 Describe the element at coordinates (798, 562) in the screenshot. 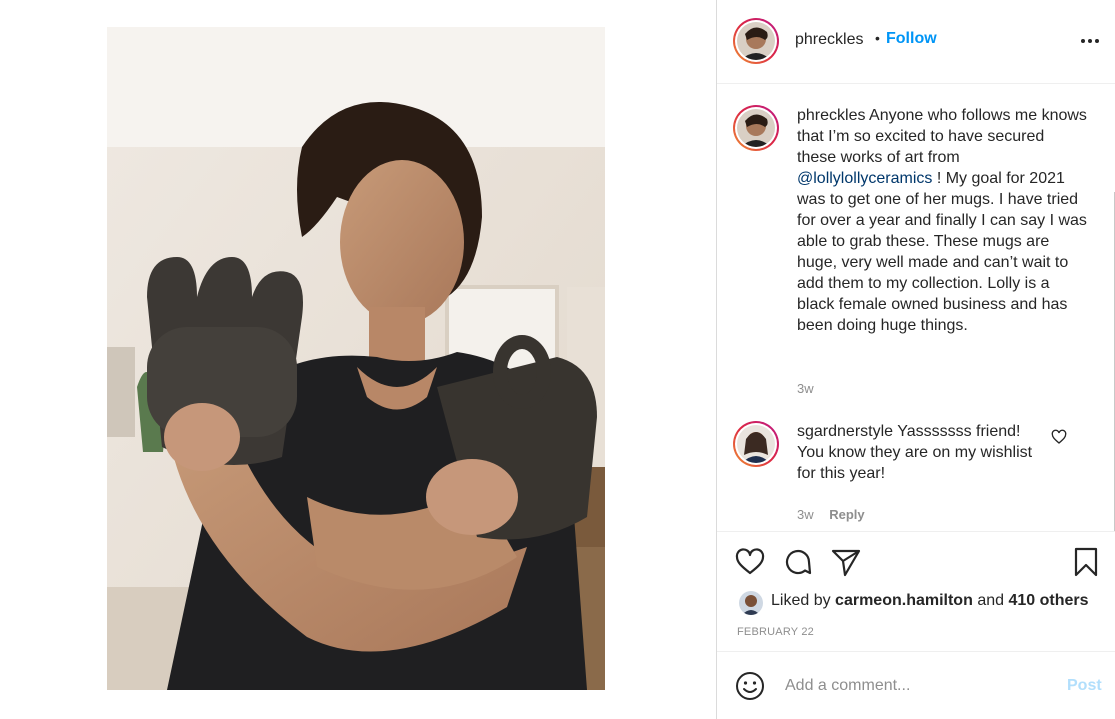

I see `comment-icon` at that location.